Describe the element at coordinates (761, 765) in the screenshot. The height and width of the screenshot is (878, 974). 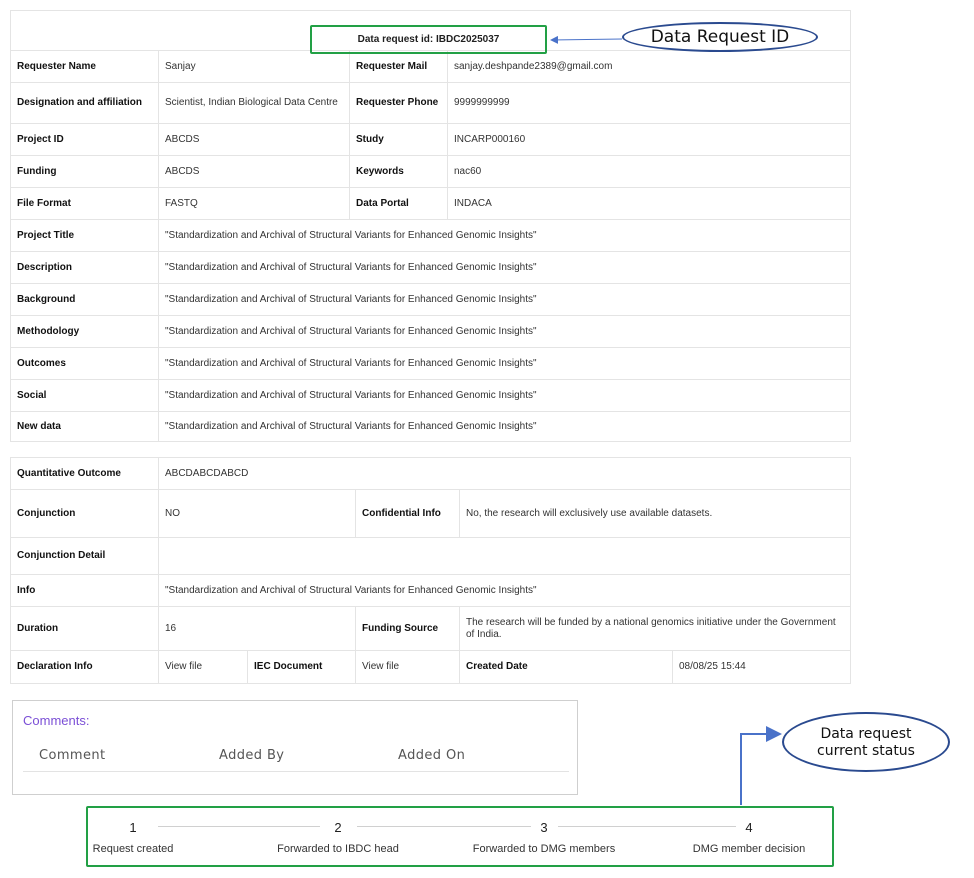
I see `status-arrow` at that location.